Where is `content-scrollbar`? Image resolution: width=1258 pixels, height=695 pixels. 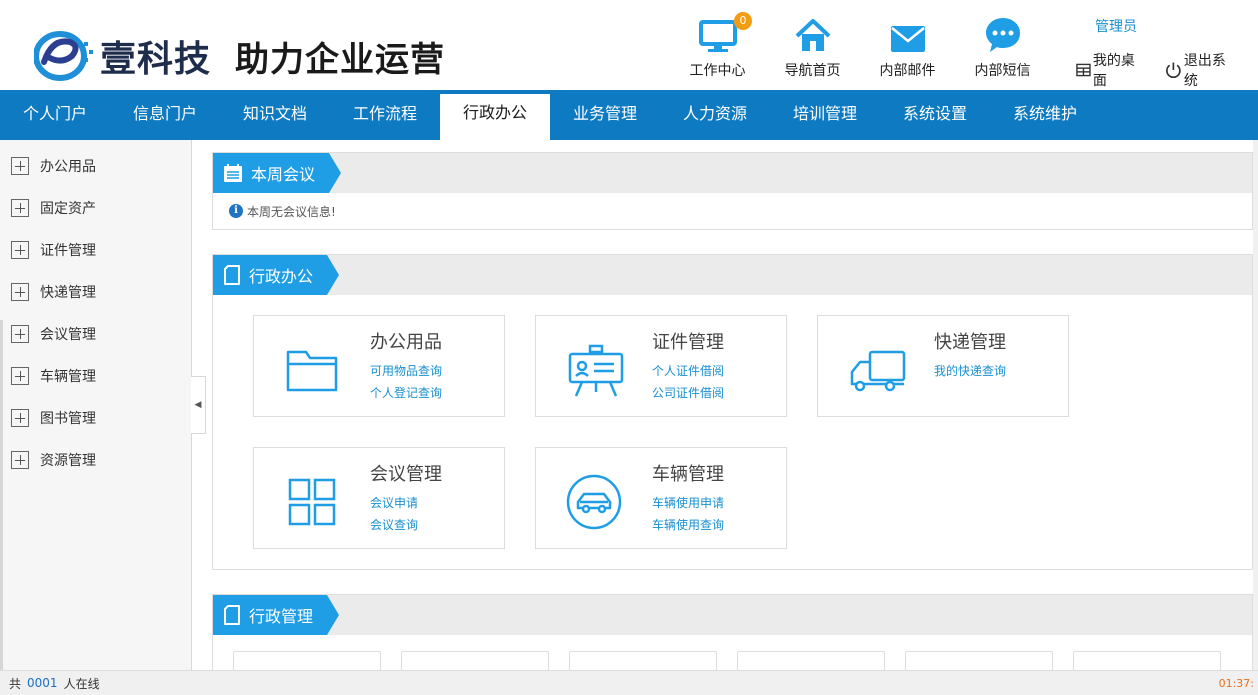
content-scrollbar is located at coordinates (1255, 405).